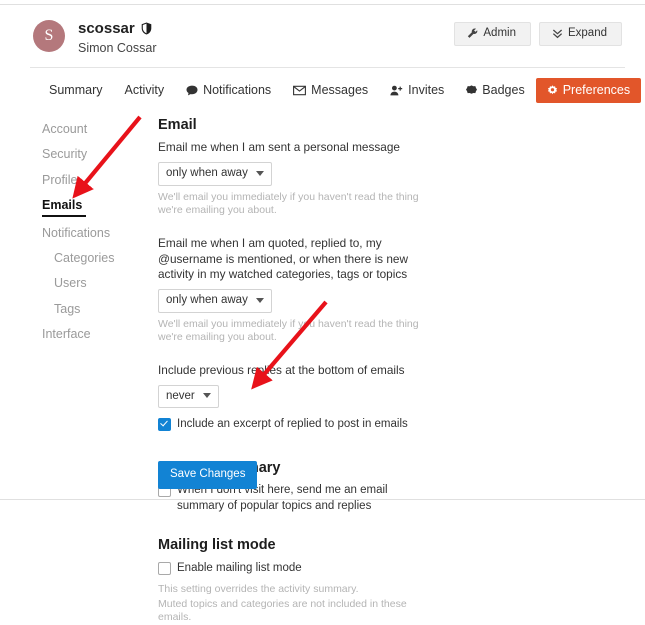  I want to click on sidebar-item-label: Security, so click(65, 154).